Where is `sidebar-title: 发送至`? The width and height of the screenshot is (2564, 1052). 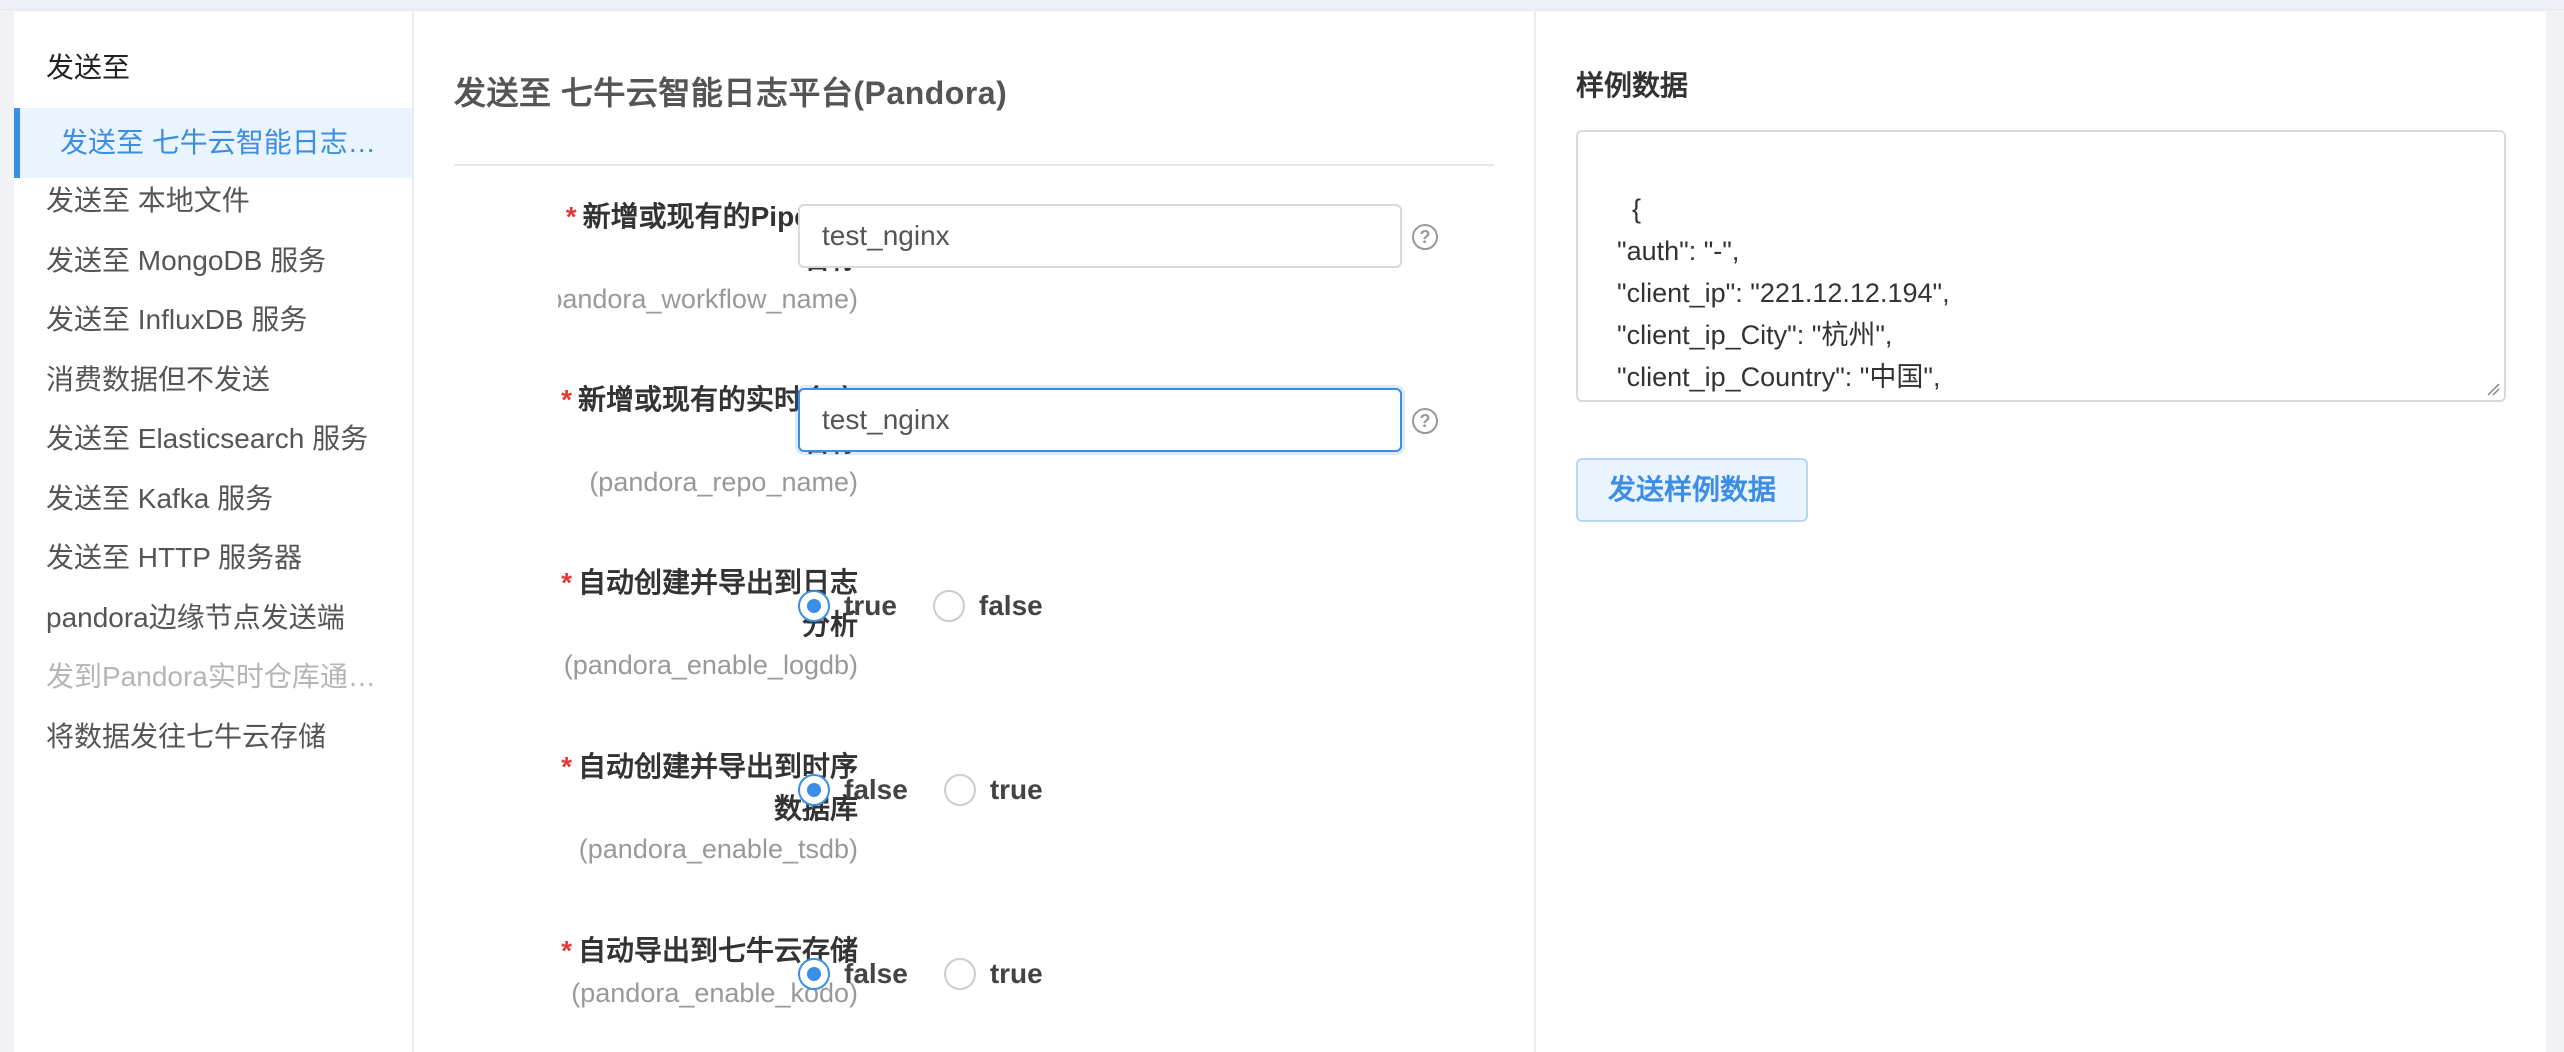
sidebar-title: 发送至 is located at coordinates (88, 67).